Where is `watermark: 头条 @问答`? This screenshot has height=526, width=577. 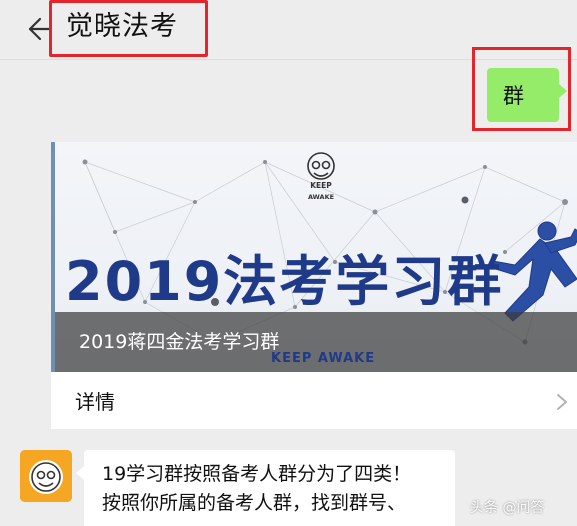 watermark: 头条 @问答 is located at coordinates (507, 508).